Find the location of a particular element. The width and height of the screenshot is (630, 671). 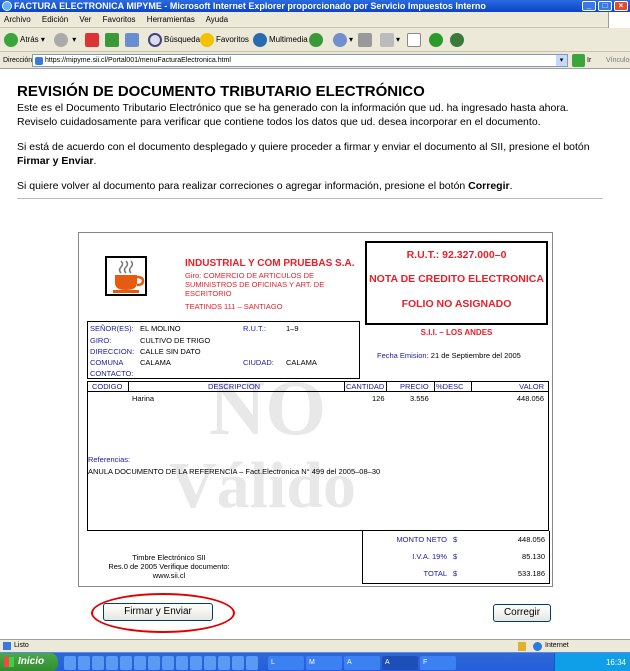

quicklaunch-8-icon is located at coordinates (168, 663).